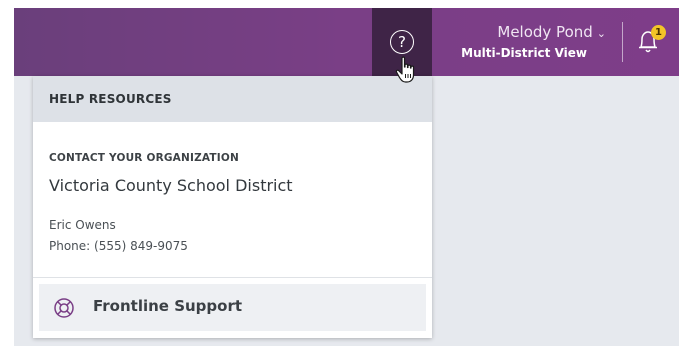  Describe the element at coordinates (658, 32) in the screenshot. I see `notification-badge: 1` at that location.